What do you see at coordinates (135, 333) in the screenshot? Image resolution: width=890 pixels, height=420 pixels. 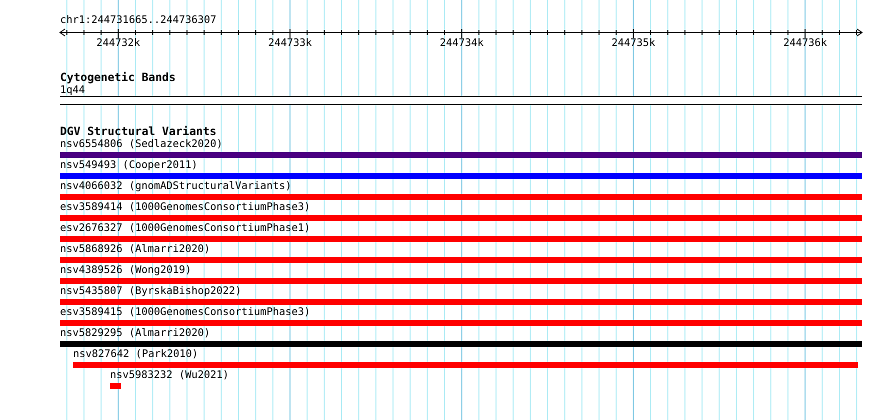 I see `variant-label: nsv5829295 (Almarri2020)` at bounding box center [135, 333].